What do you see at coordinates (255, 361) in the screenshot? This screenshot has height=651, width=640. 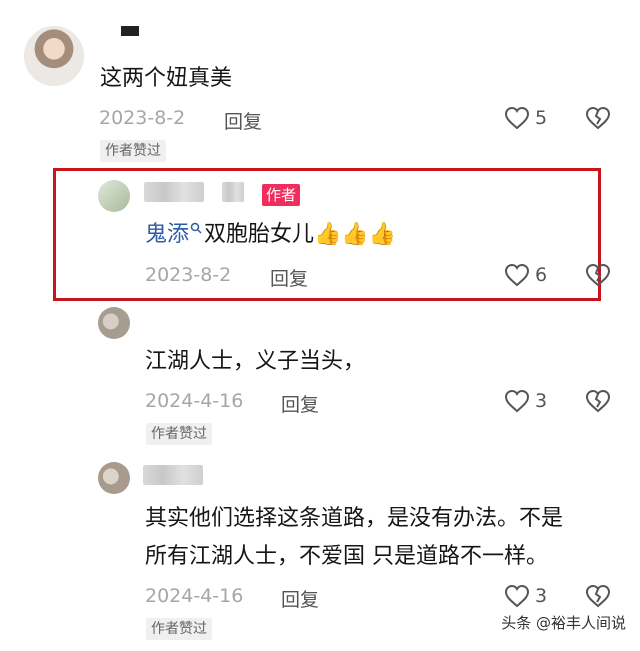 I see `comment-text: 江湖人士，义子当头，` at bounding box center [255, 361].